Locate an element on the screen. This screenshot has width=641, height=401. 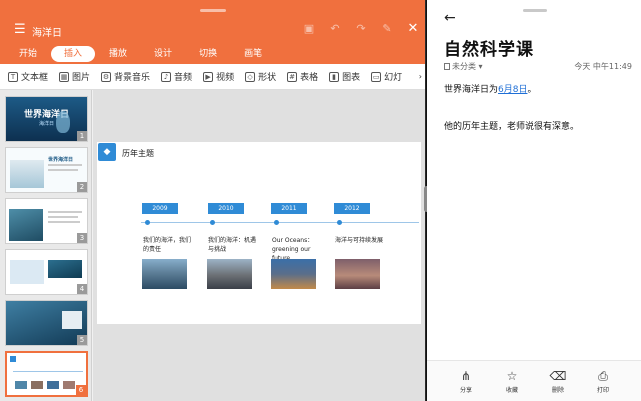
title-actions: ▣ ↶ ↷ ✎ ✕ is located at coordinates (361, 29).